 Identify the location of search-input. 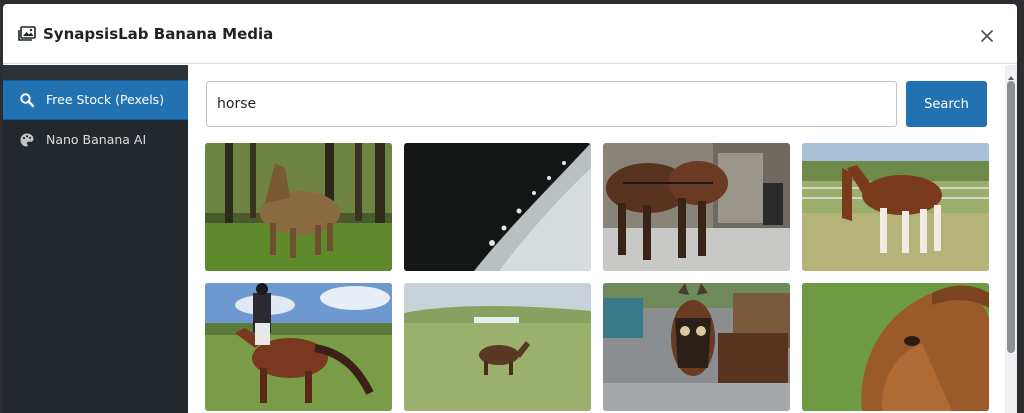
(551, 104).